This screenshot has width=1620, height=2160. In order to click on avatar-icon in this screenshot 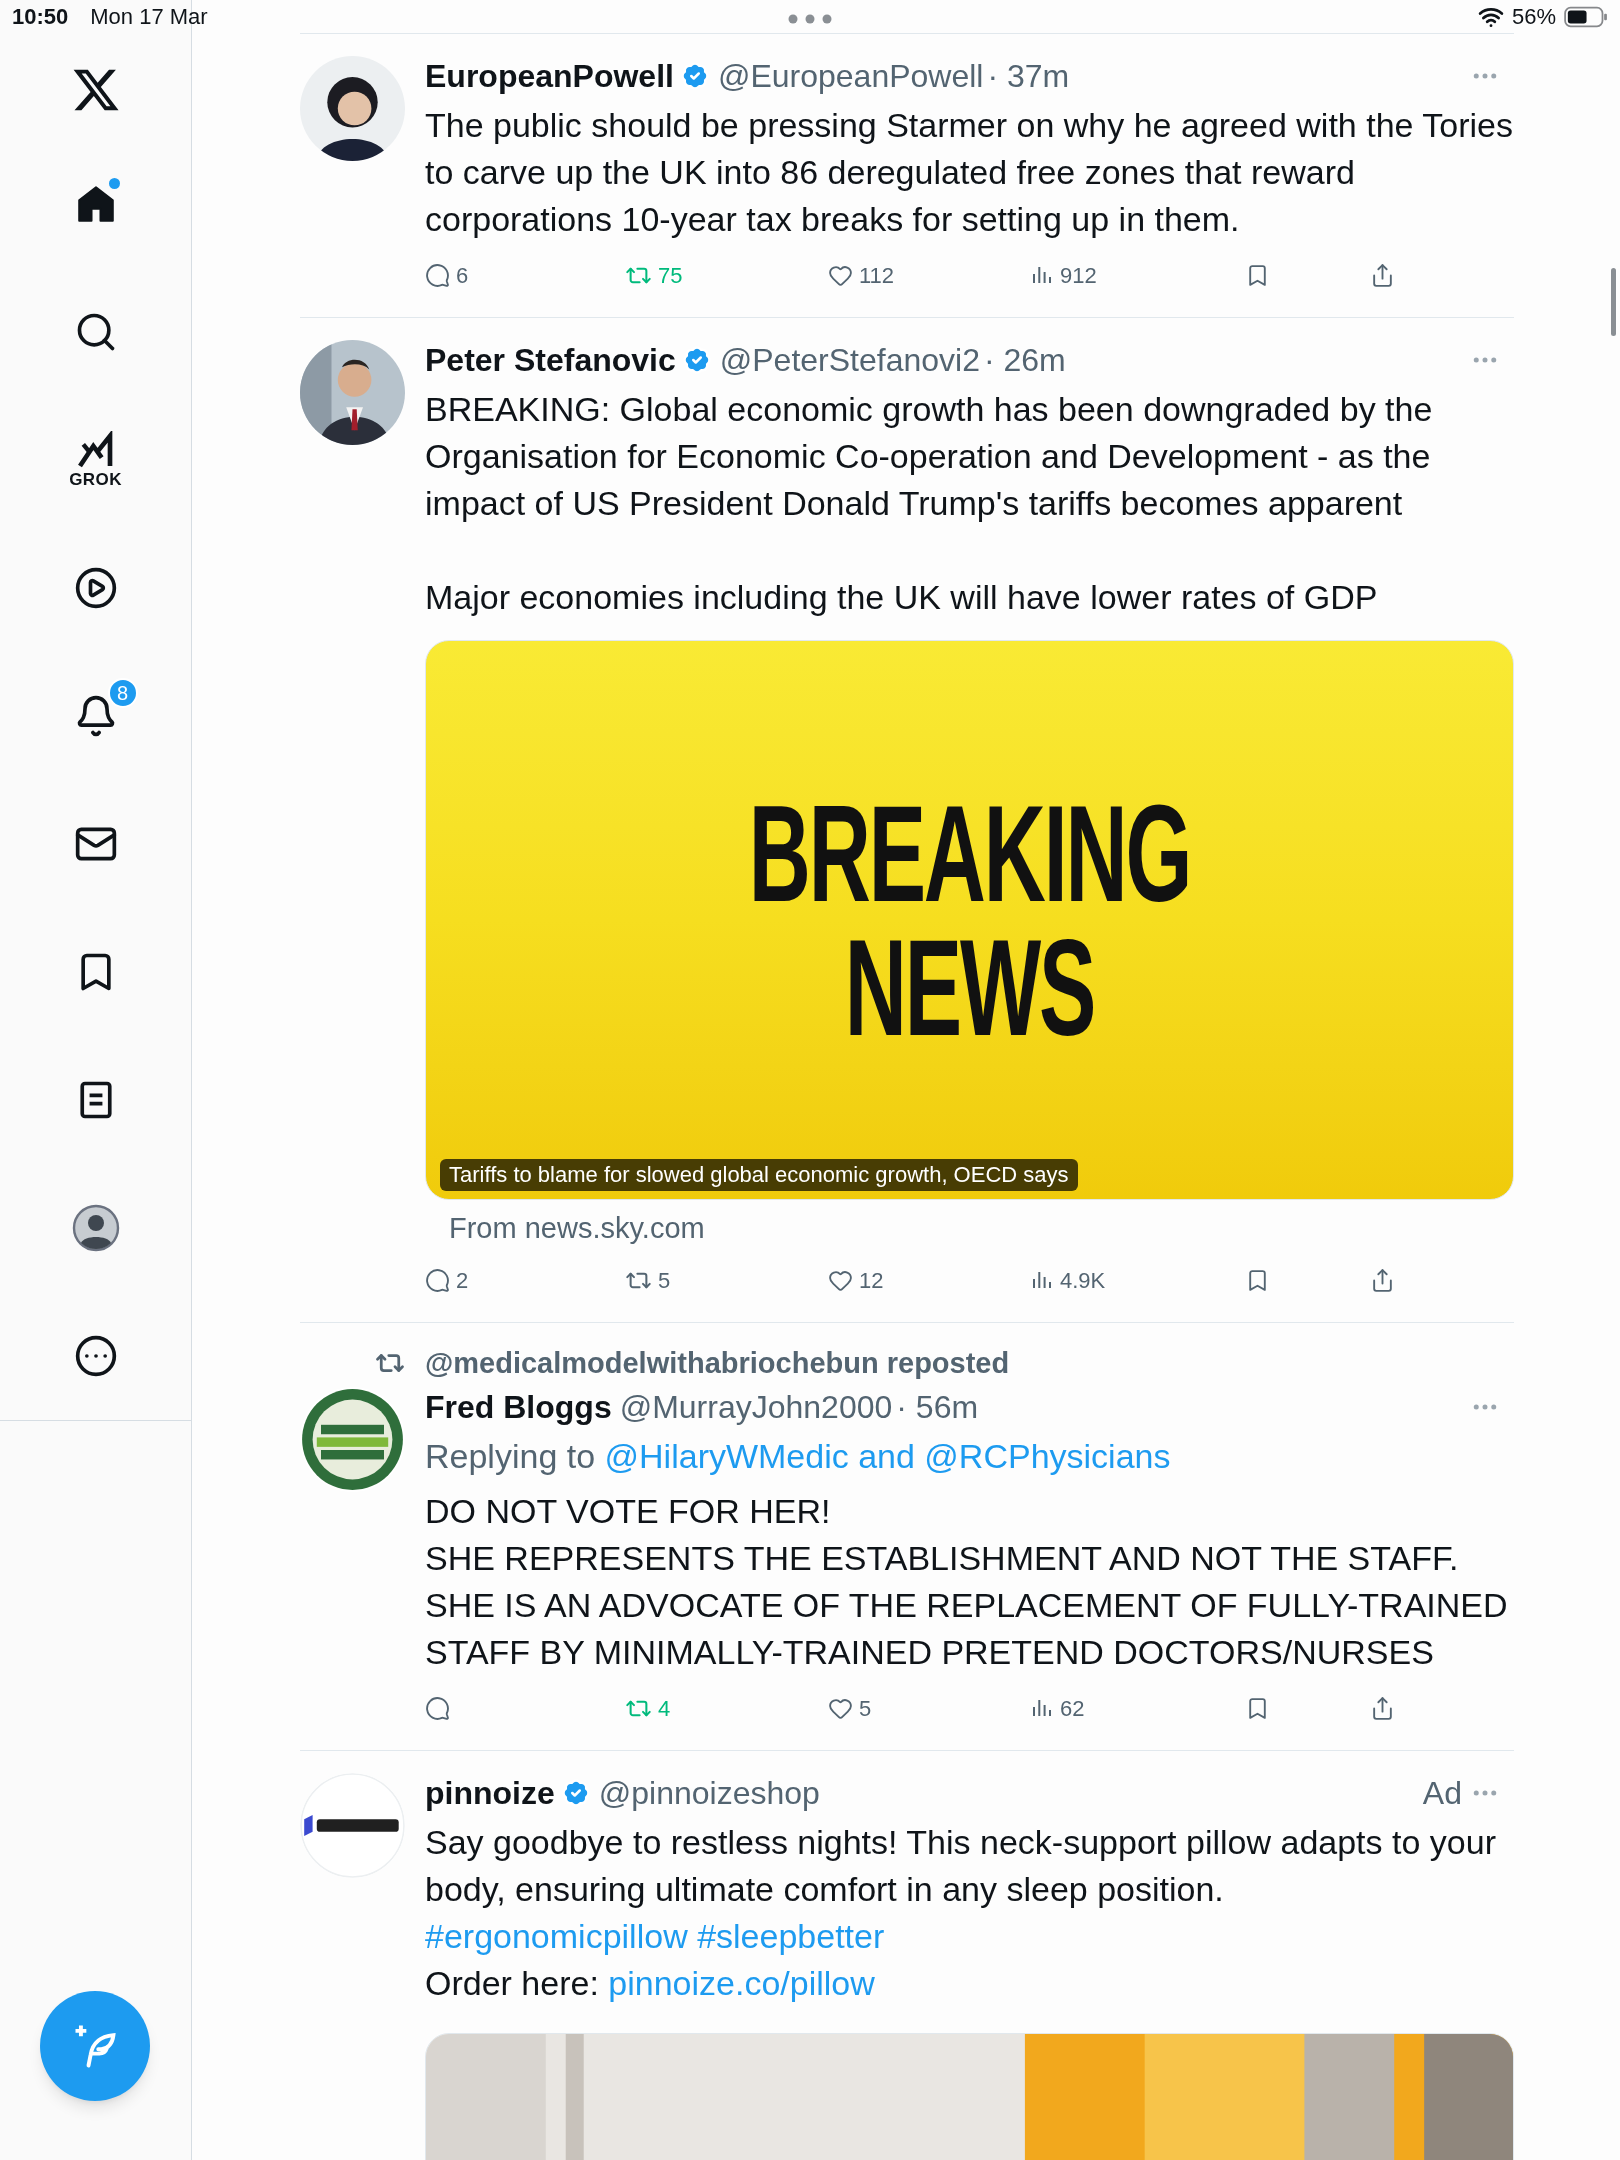, I will do `click(95, 1228)`.